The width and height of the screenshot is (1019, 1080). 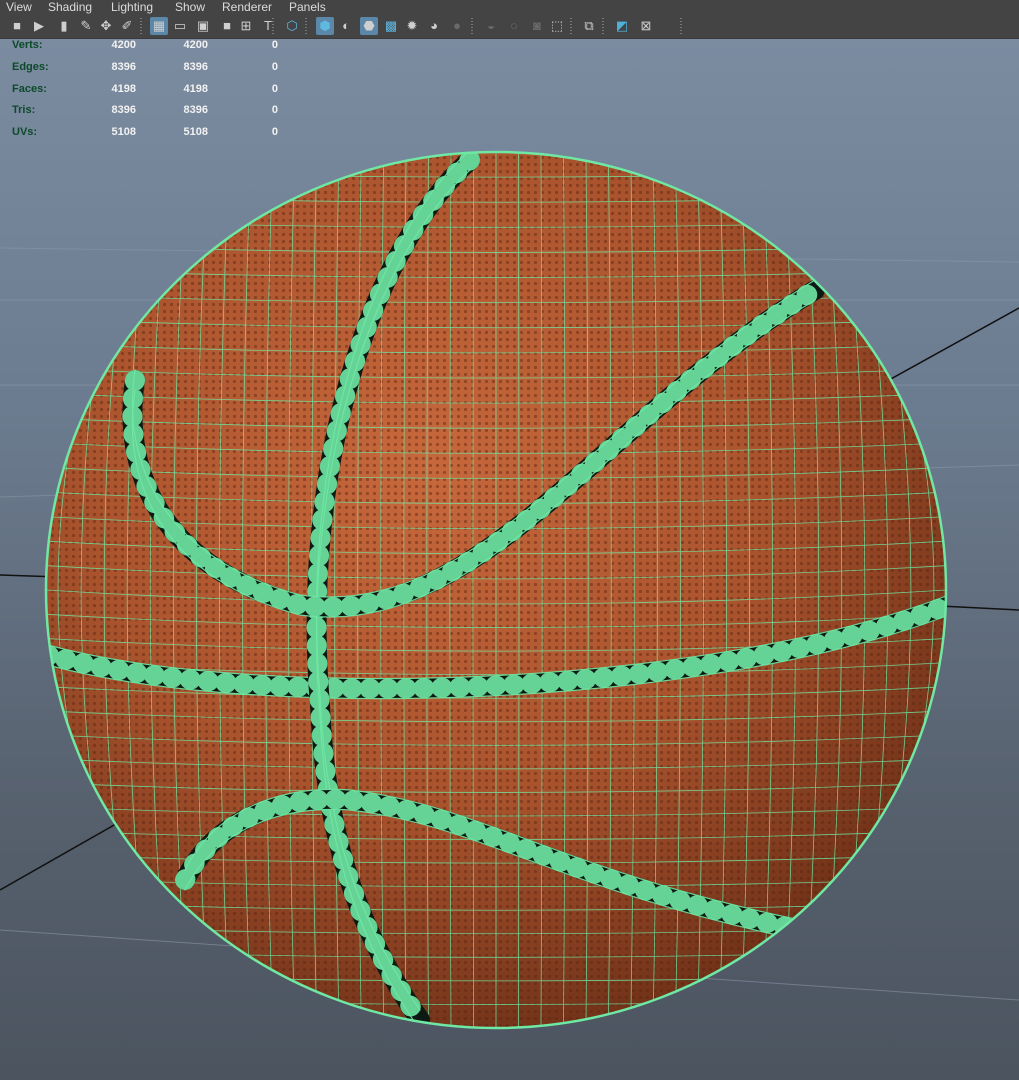 What do you see at coordinates (227, 26) in the screenshot?
I see `gate-mask-icon: ■` at bounding box center [227, 26].